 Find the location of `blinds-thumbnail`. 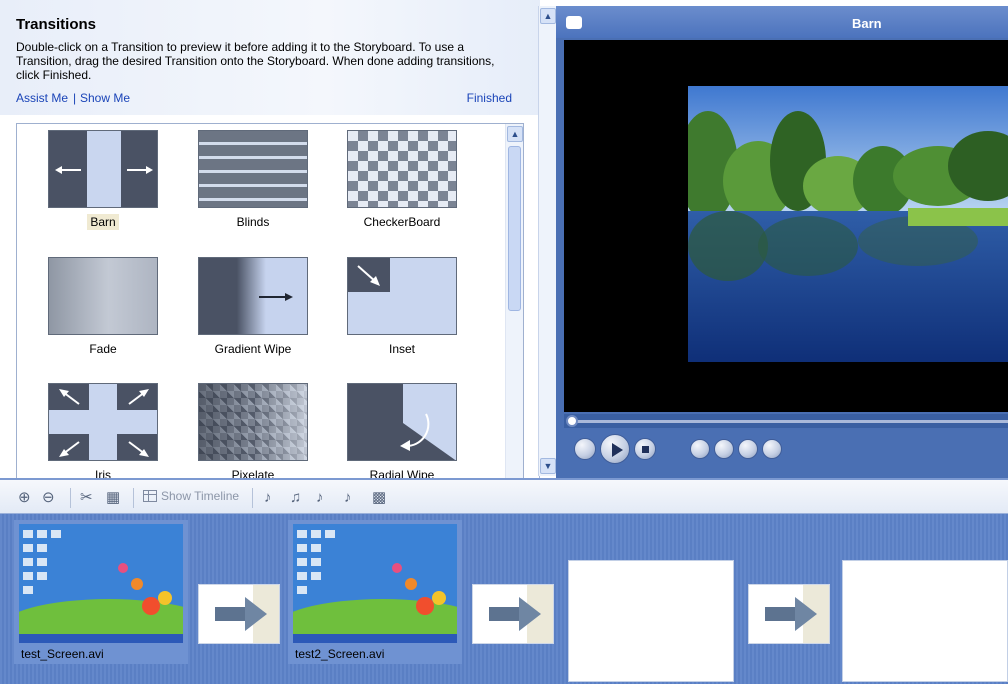

blinds-thumbnail is located at coordinates (253, 169).